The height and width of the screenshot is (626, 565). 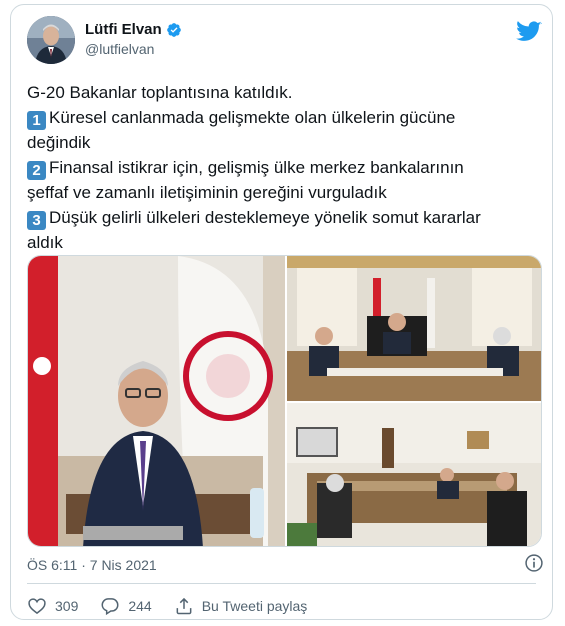 I want to click on tweet-line-2: değindik, so click(x=59, y=142).